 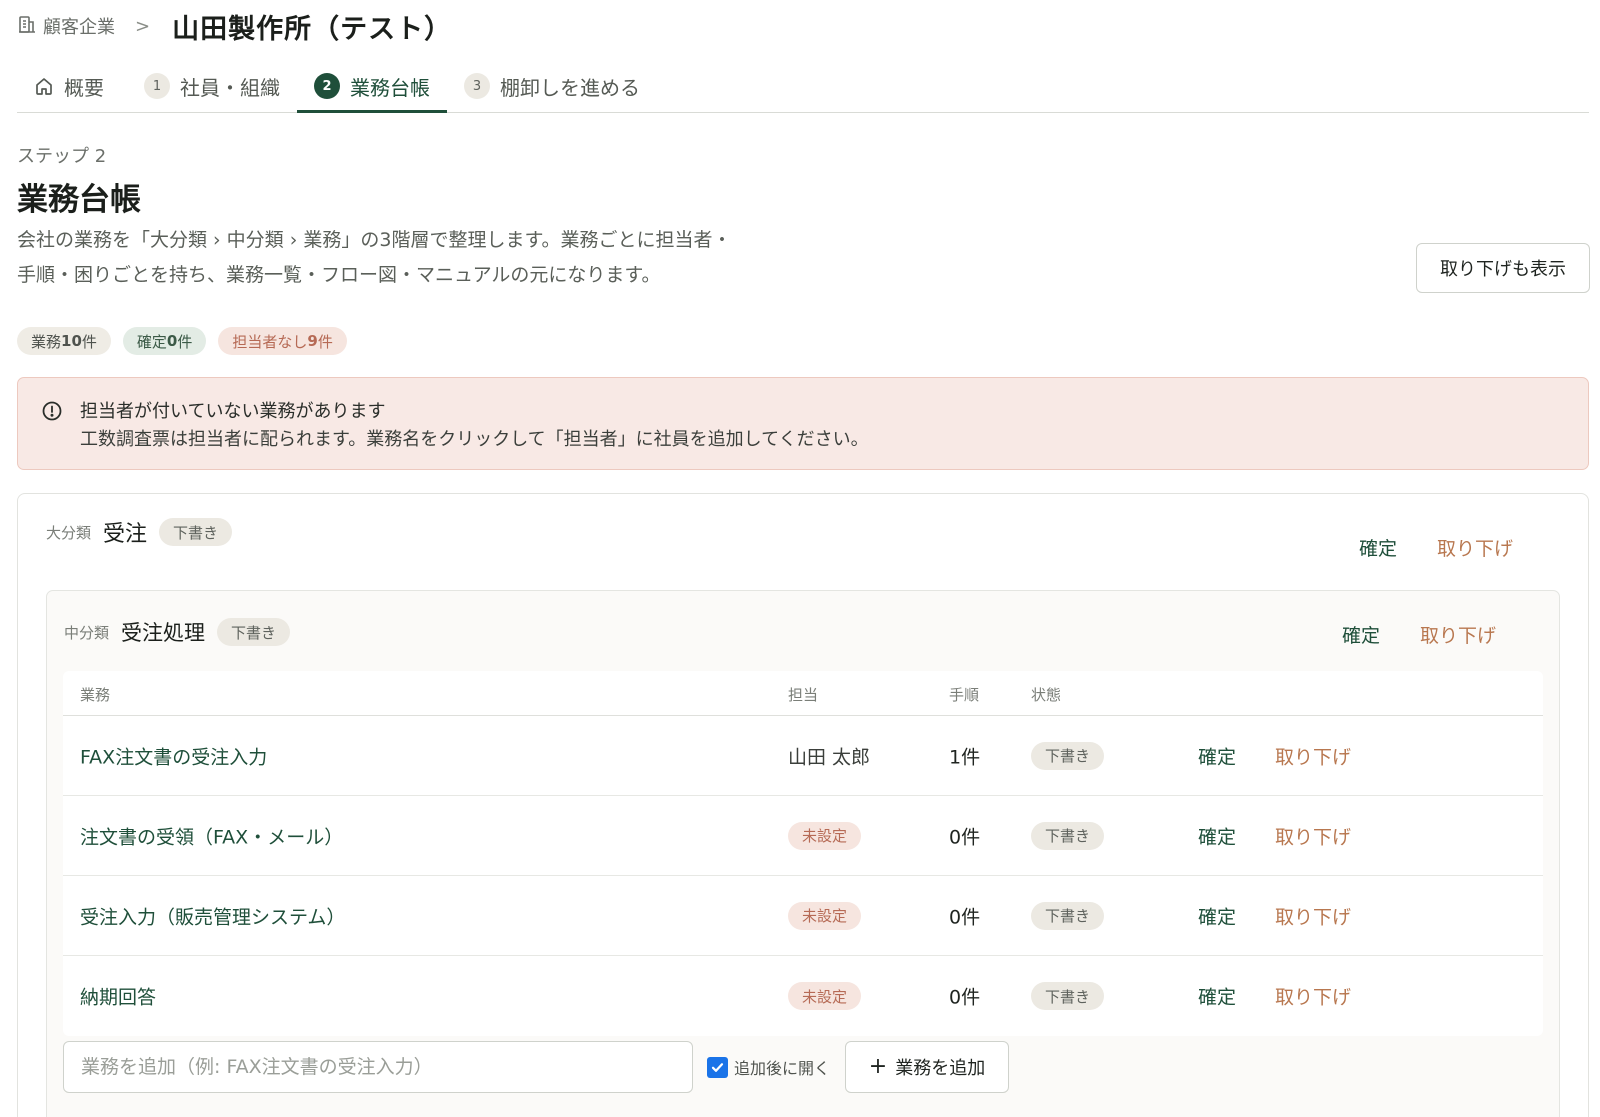 I want to click on subcategory-header: 中分類 受注処理 下書き, so click(x=177, y=632).